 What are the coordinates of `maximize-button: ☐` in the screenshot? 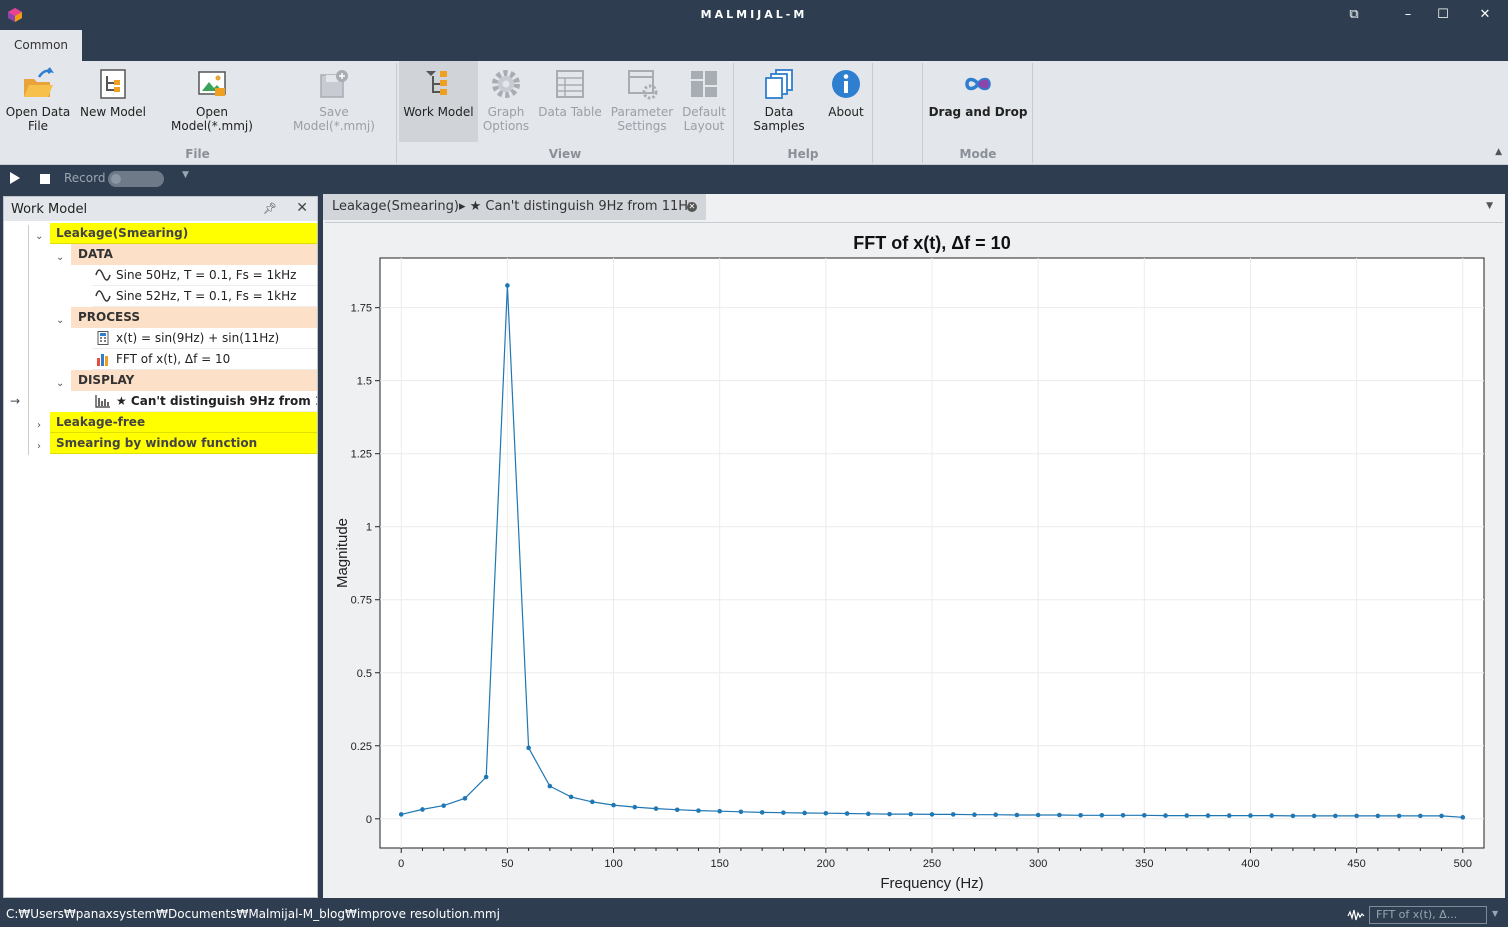 It's located at (1443, 15).